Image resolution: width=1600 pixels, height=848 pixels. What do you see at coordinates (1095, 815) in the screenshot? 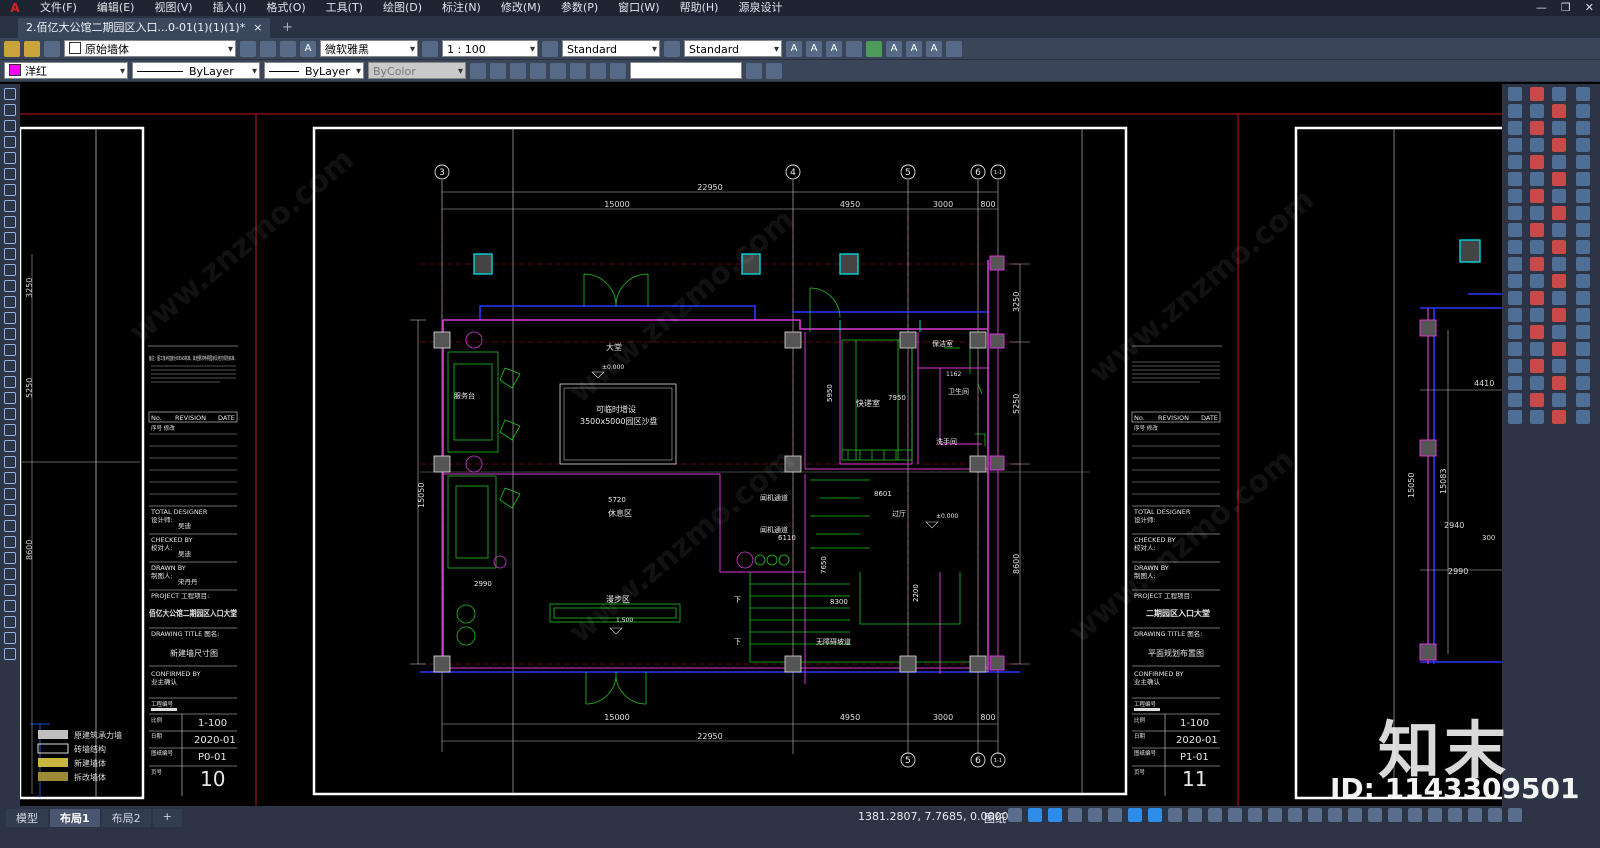
I see `polar-tracking-icon` at bounding box center [1095, 815].